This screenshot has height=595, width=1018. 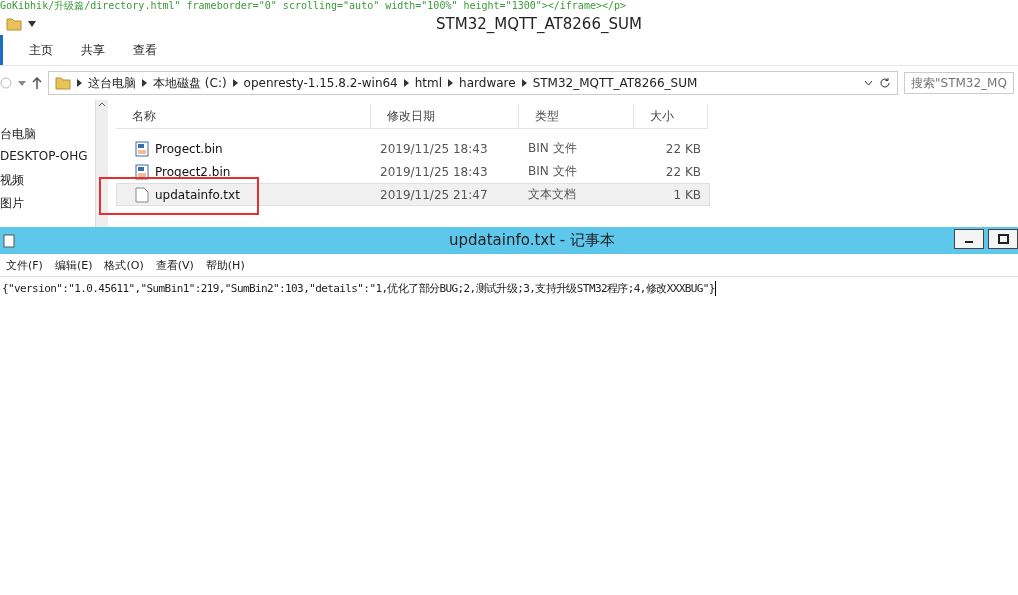 I want to click on menu-item: 格式(O), so click(x=124, y=265).